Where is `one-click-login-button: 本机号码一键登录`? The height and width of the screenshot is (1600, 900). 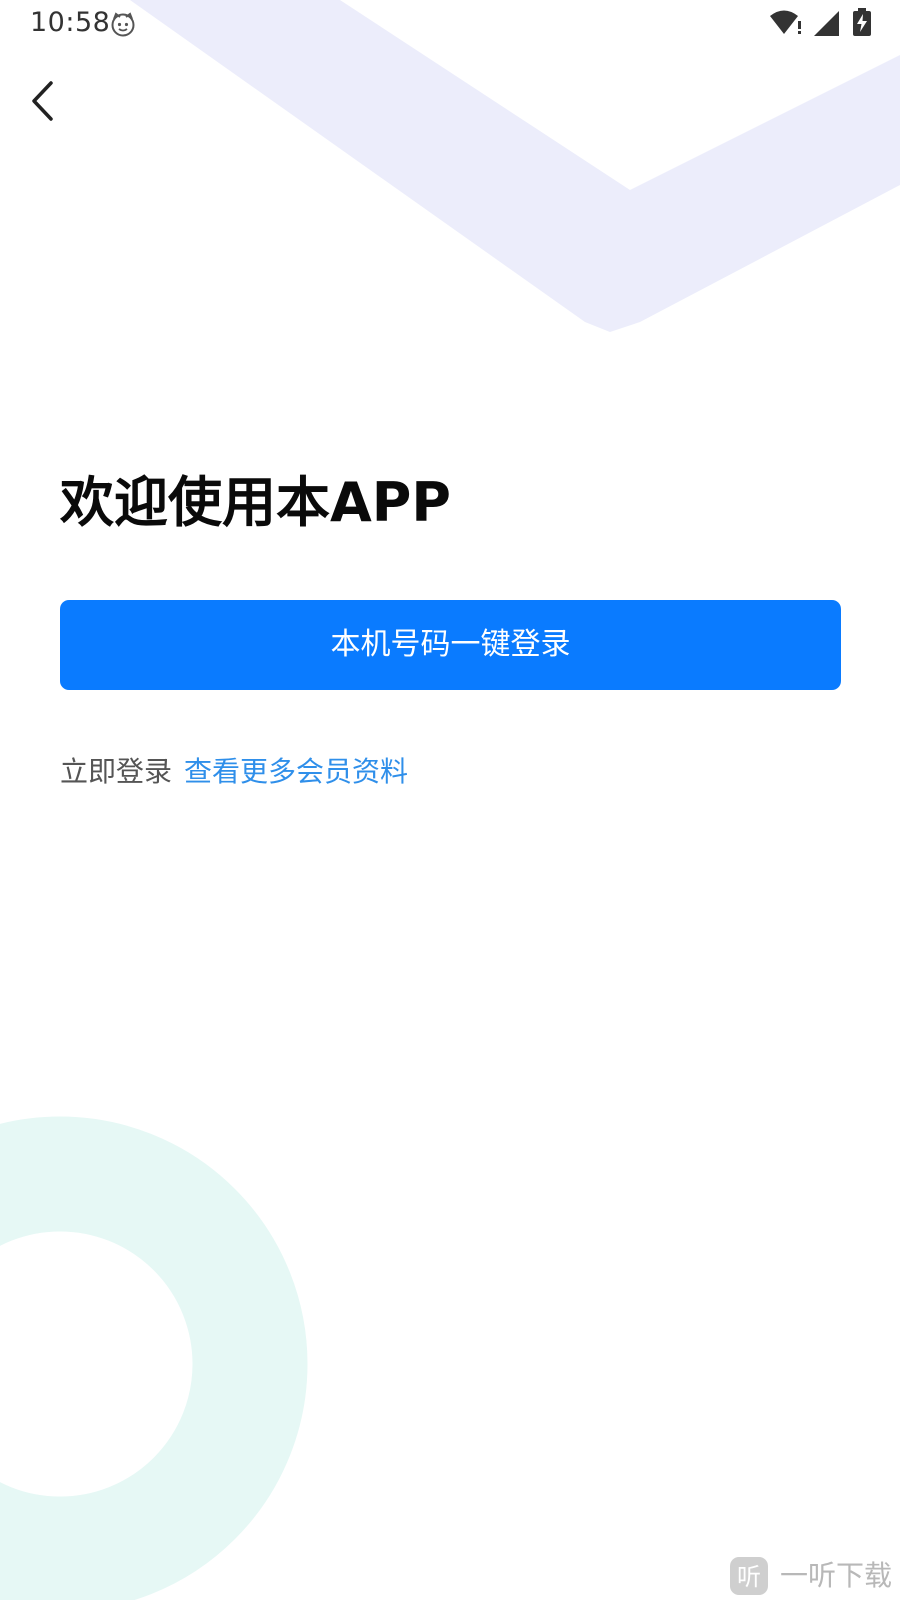 one-click-login-button: 本机号码一键登录 is located at coordinates (450, 645).